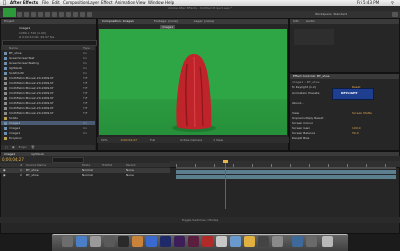  What do you see at coordinates (129, 140) in the screenshot?
I see `viewer-timecode: 0;00;04;27` at bounding box center [129, 140].